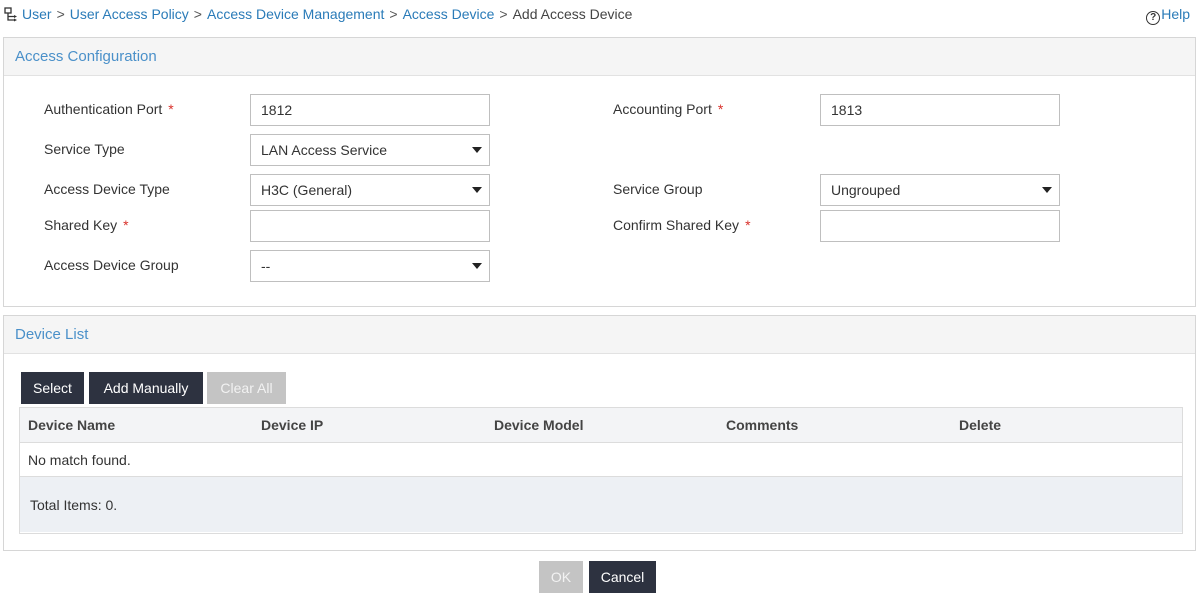 This screenshot has width=1196, height=598. I want to click on empty-message: No match found., so click(601, 460).